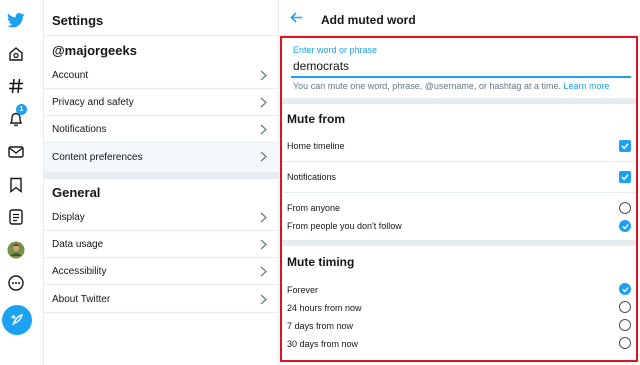 Image resolution: width=640 pixels, height=365 pixels. What do you see at coordinates (161, 35) in the screenshot?
I see `divider` at bounding box center [161, 35].